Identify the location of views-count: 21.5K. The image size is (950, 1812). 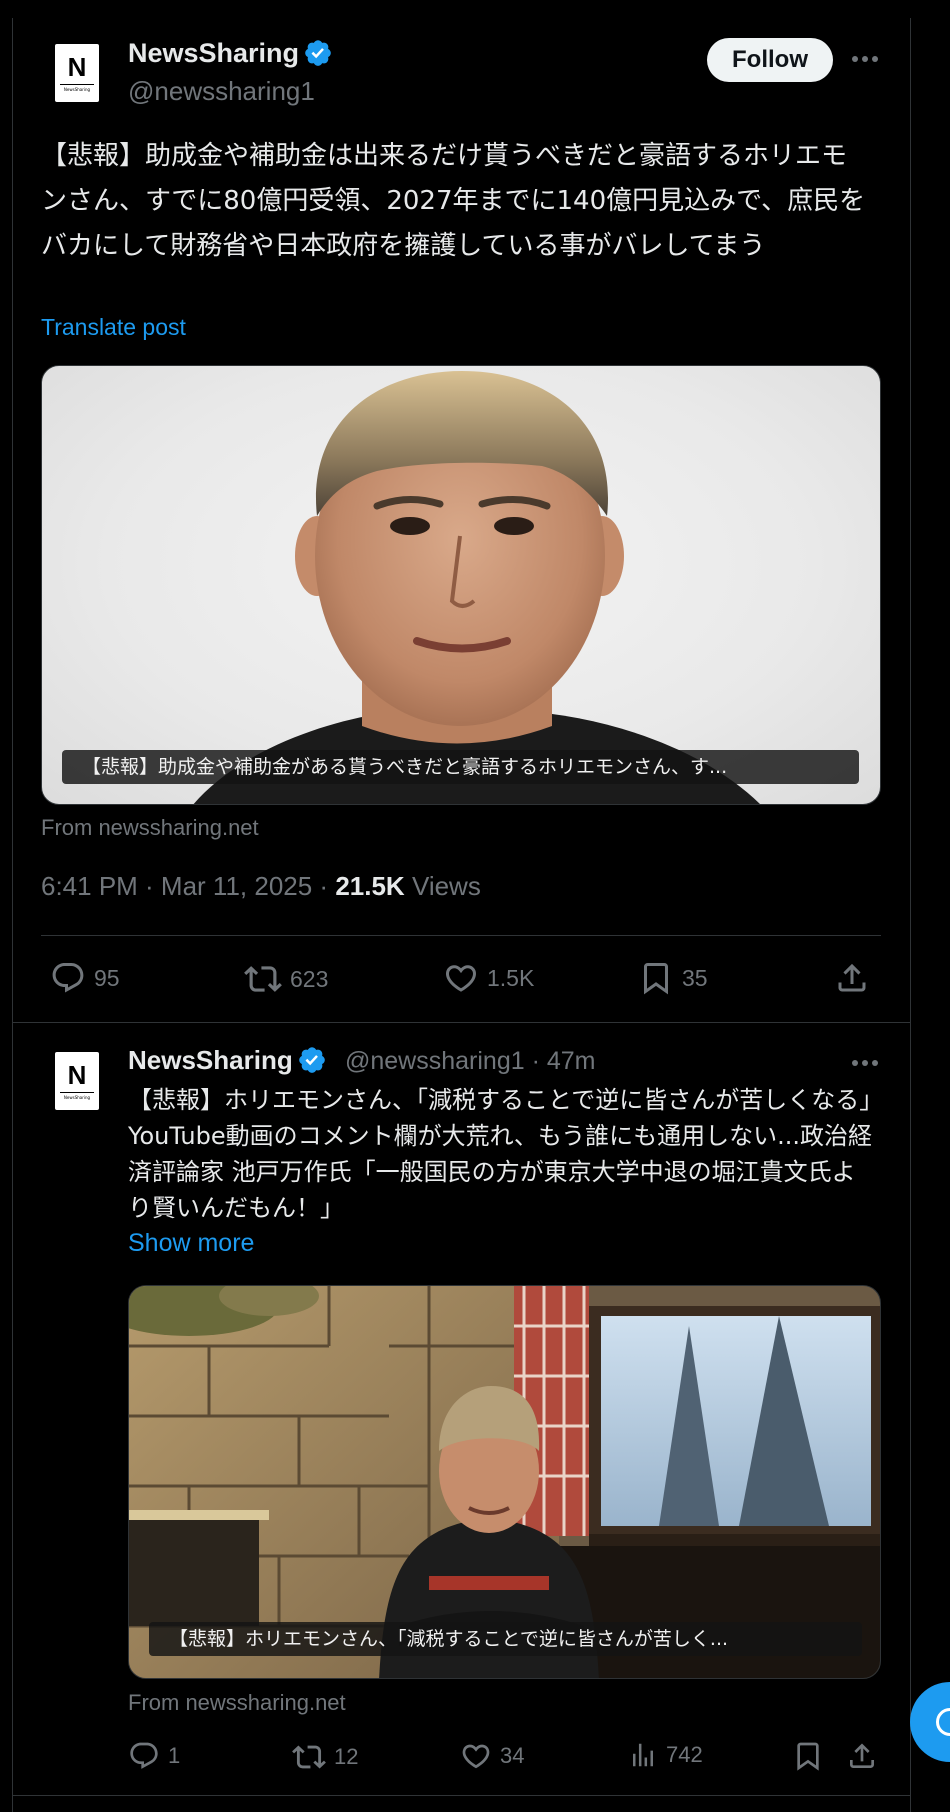
(370, 886).